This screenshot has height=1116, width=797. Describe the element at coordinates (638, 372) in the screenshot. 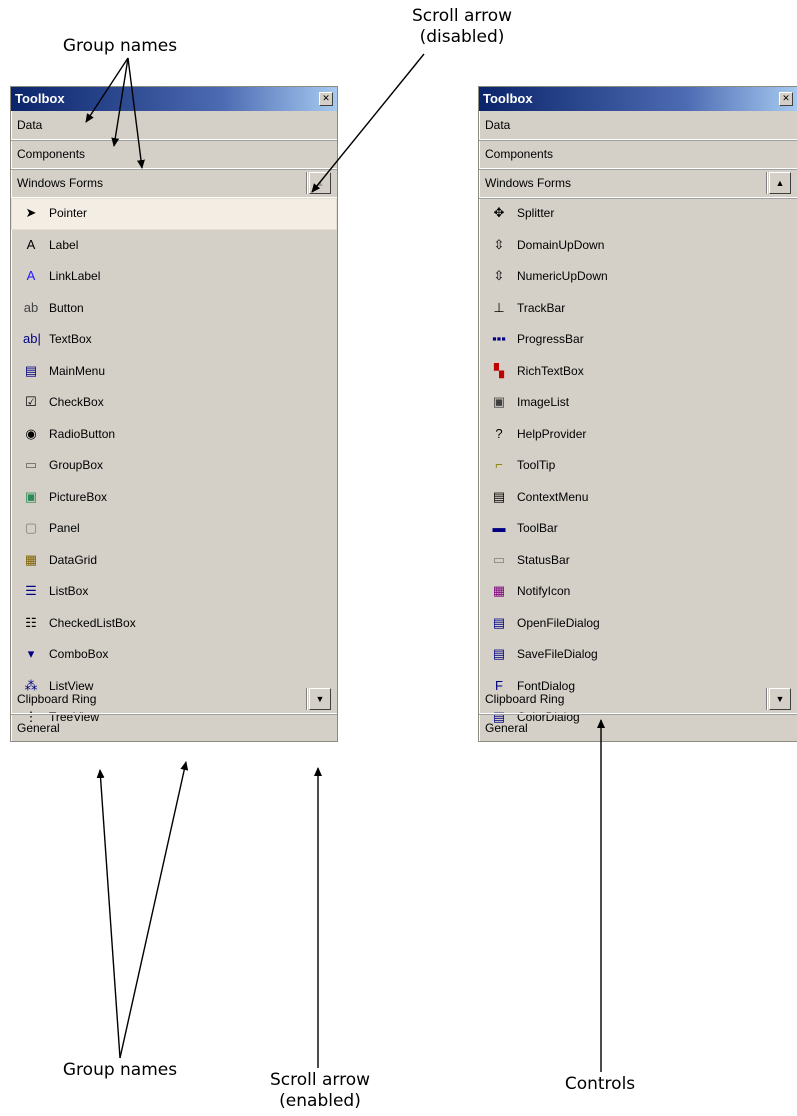

I see `toolbox-item-richtextbox: ▚ RichTextBox` at that location.